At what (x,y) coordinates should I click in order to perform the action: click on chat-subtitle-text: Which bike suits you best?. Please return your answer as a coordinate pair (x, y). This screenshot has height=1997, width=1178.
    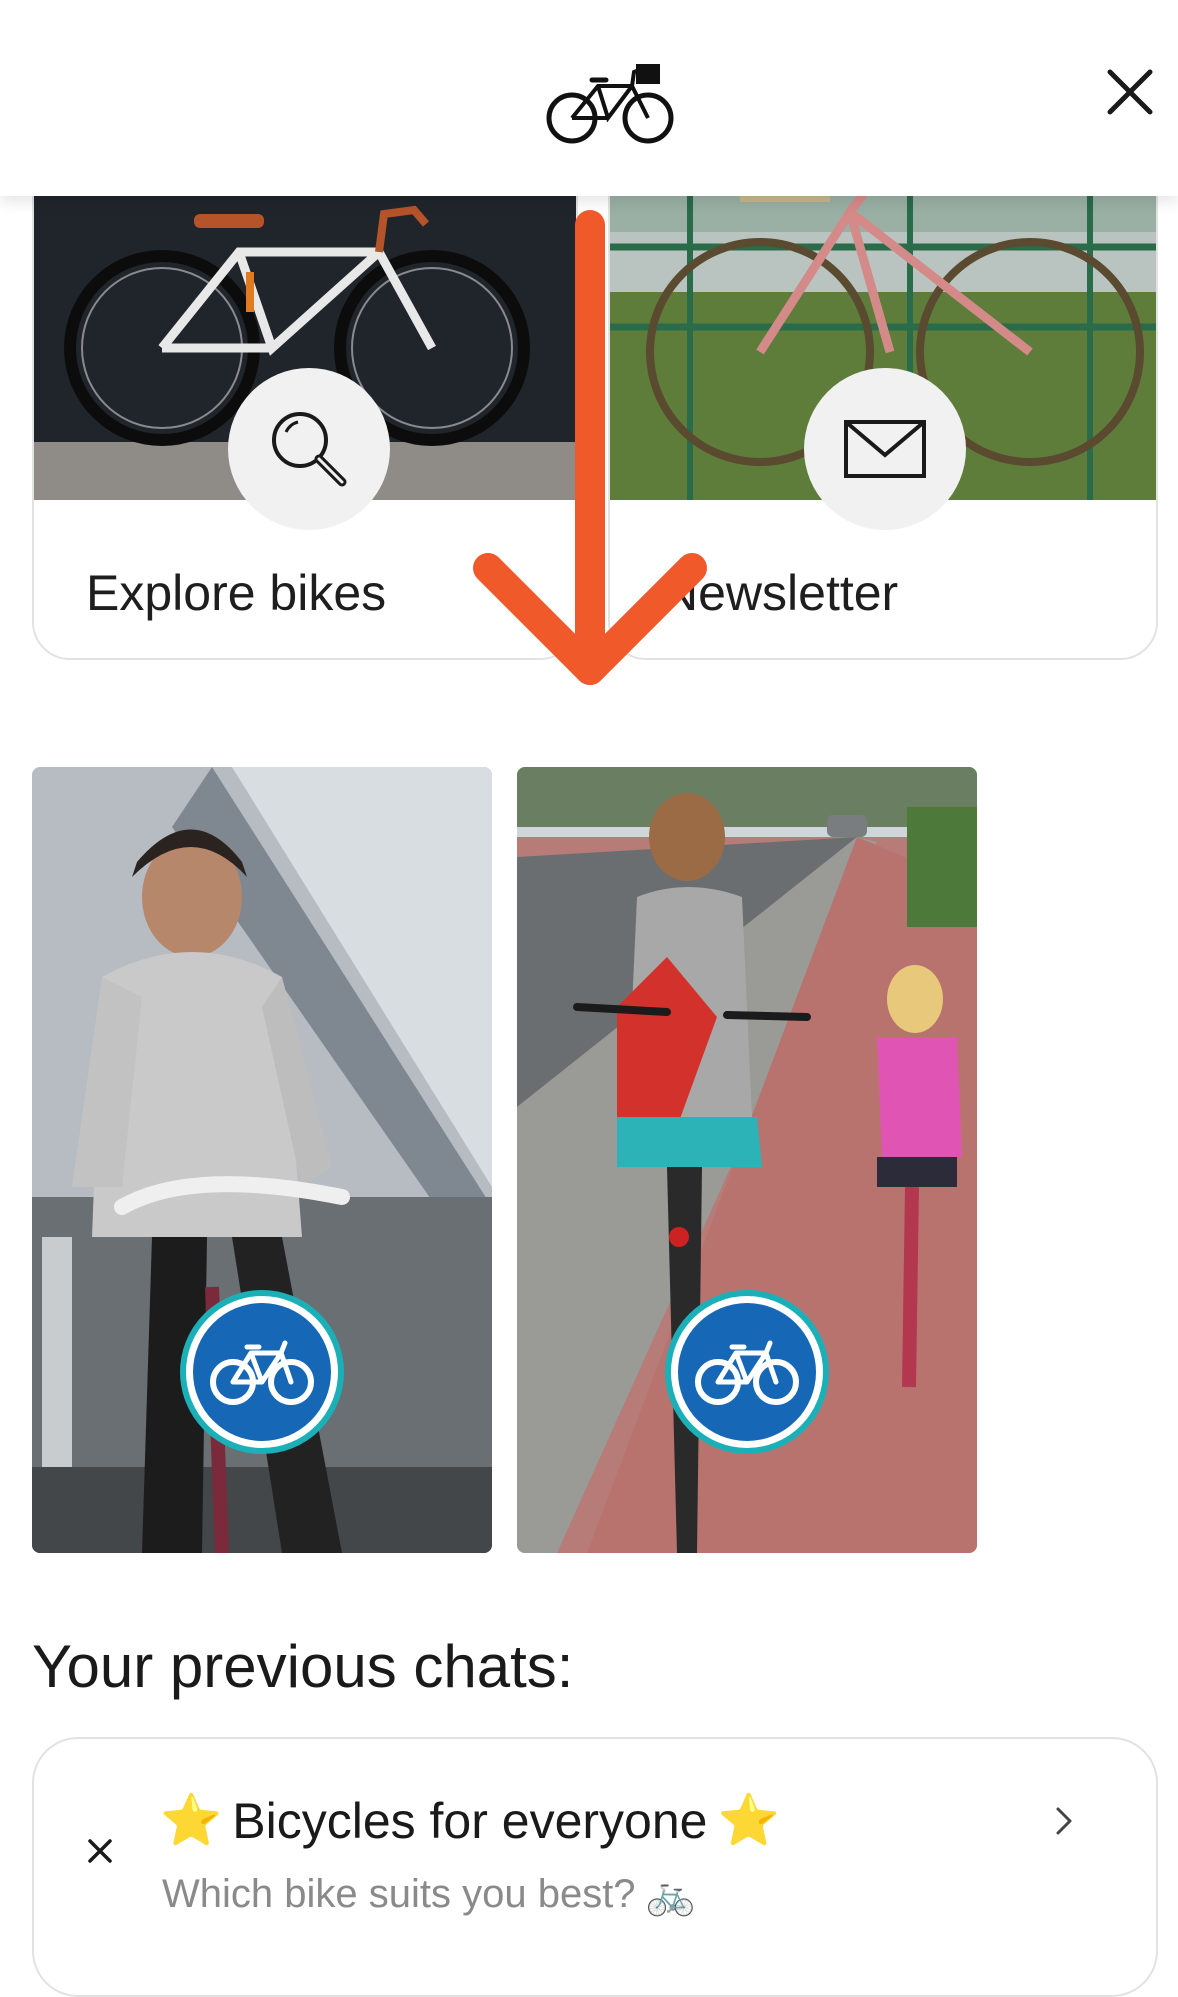
    Looking at the image, I should click on (399, 1894).